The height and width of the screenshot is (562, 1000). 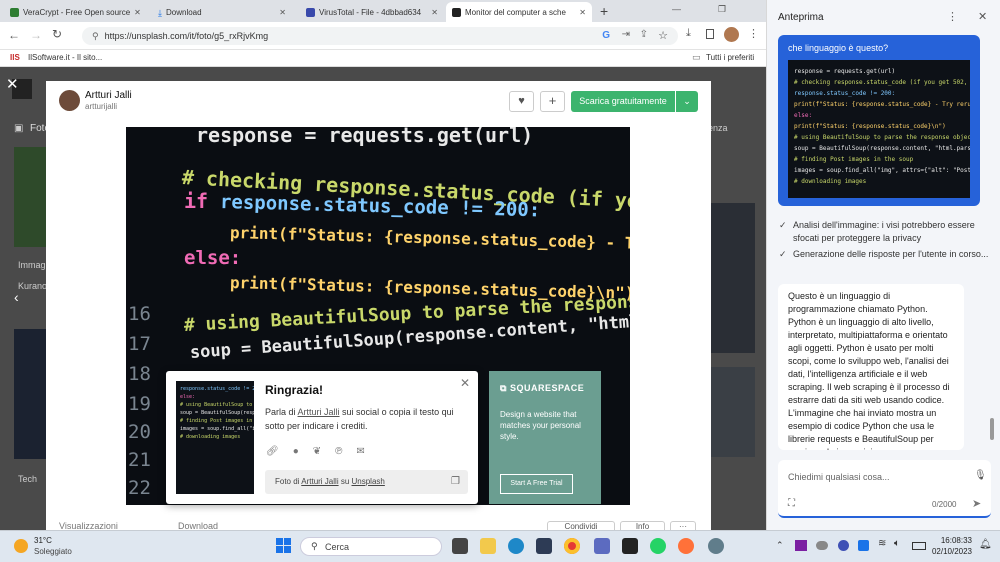 What do you see at coordinates (884, 489) in the screenshot?
I see `chat-input-box: Chiedimi qualsiasi cosa... 🎙︎ ⛶ 0/2000 ➤` at bounding box center [884, 489].